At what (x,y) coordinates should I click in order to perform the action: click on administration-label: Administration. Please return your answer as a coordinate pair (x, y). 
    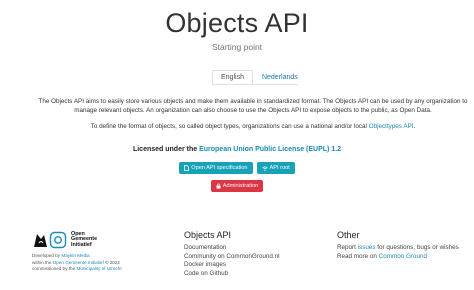
    Looking at the image, I should click on (240, 186).